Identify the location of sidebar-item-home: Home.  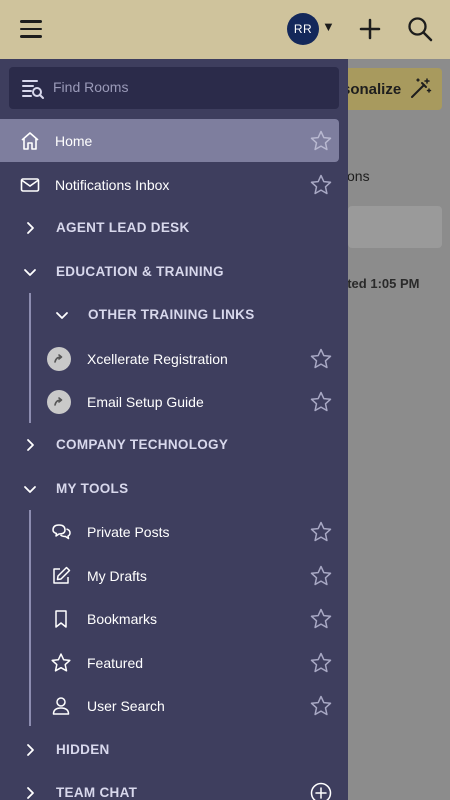
(169, 140).